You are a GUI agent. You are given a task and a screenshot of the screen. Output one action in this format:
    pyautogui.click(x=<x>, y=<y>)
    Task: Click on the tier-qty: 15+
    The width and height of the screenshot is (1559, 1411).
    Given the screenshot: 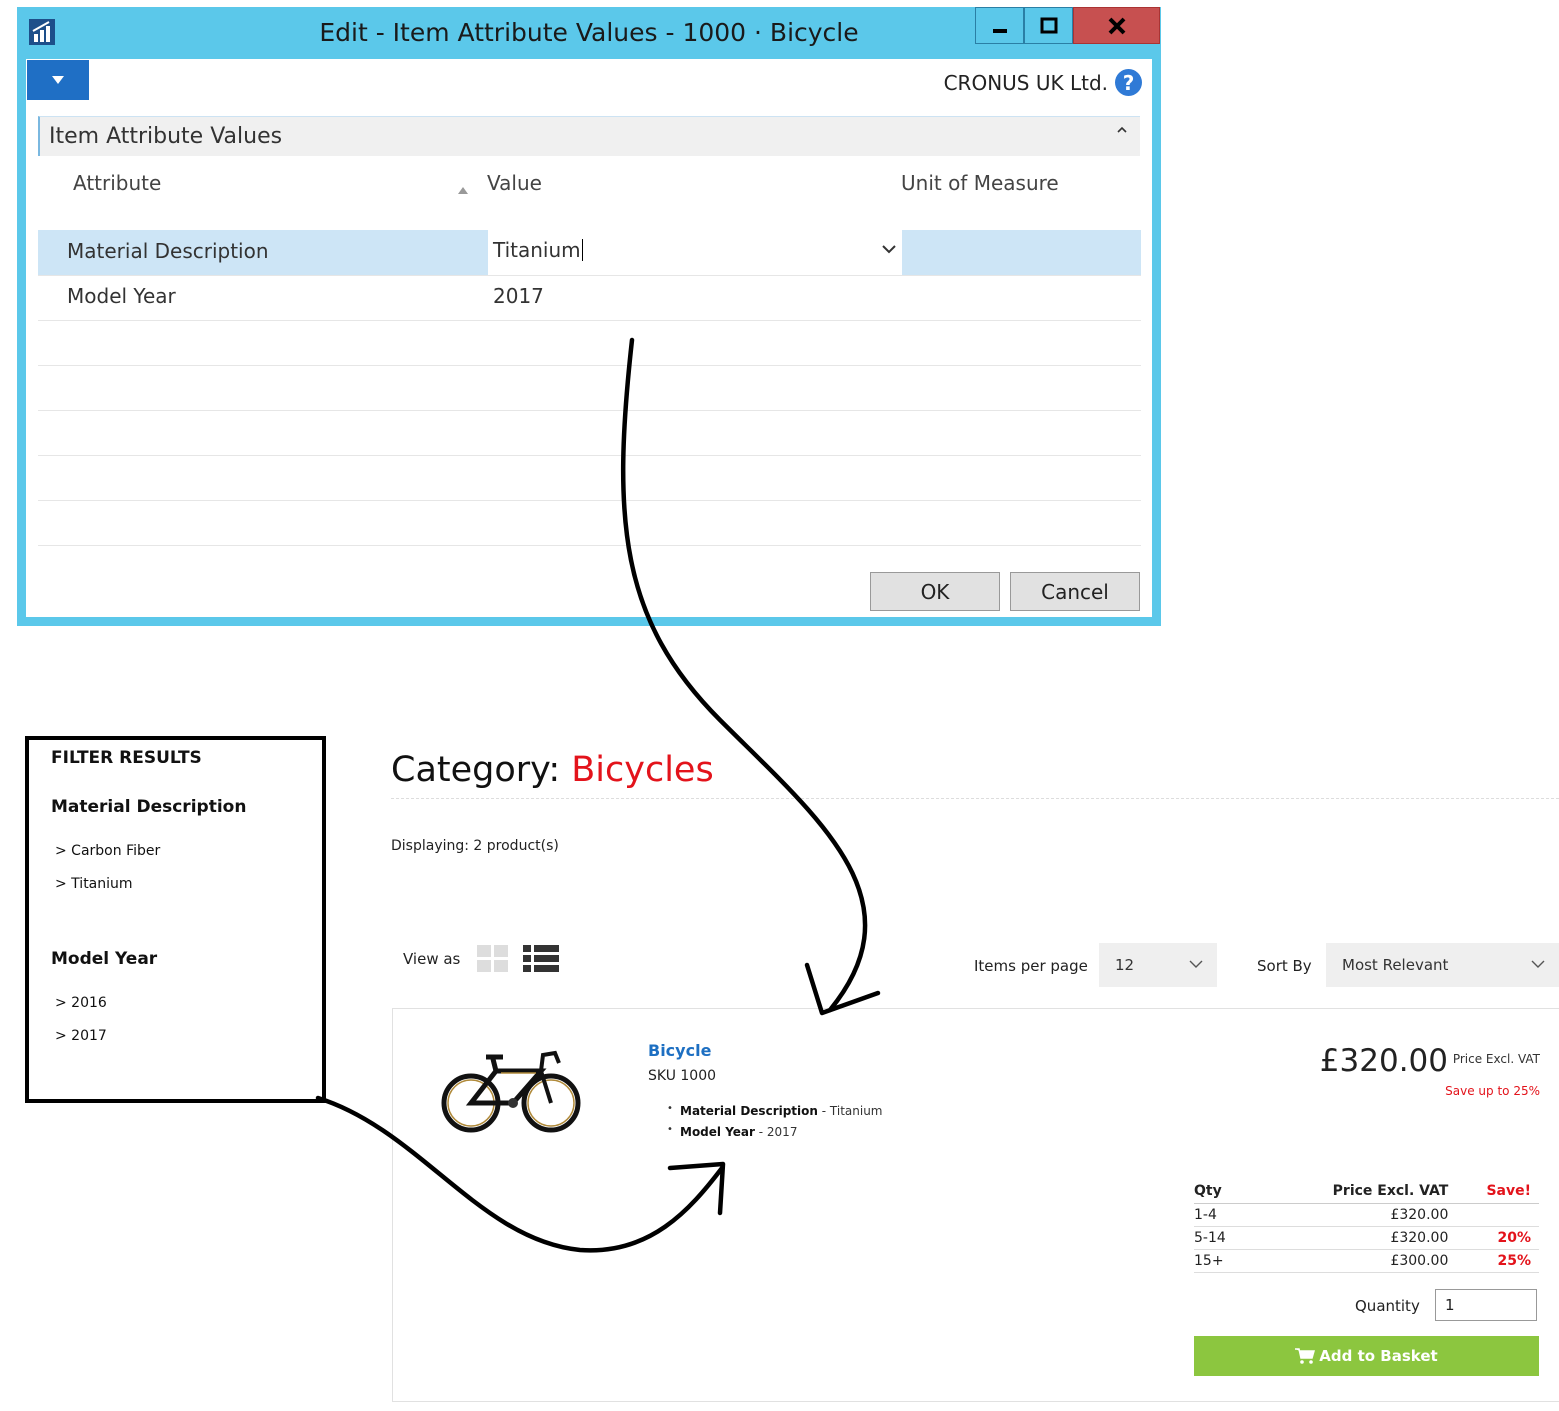 What is the action you would take?
    pyautogui.click(x=1221, y=1261)
    